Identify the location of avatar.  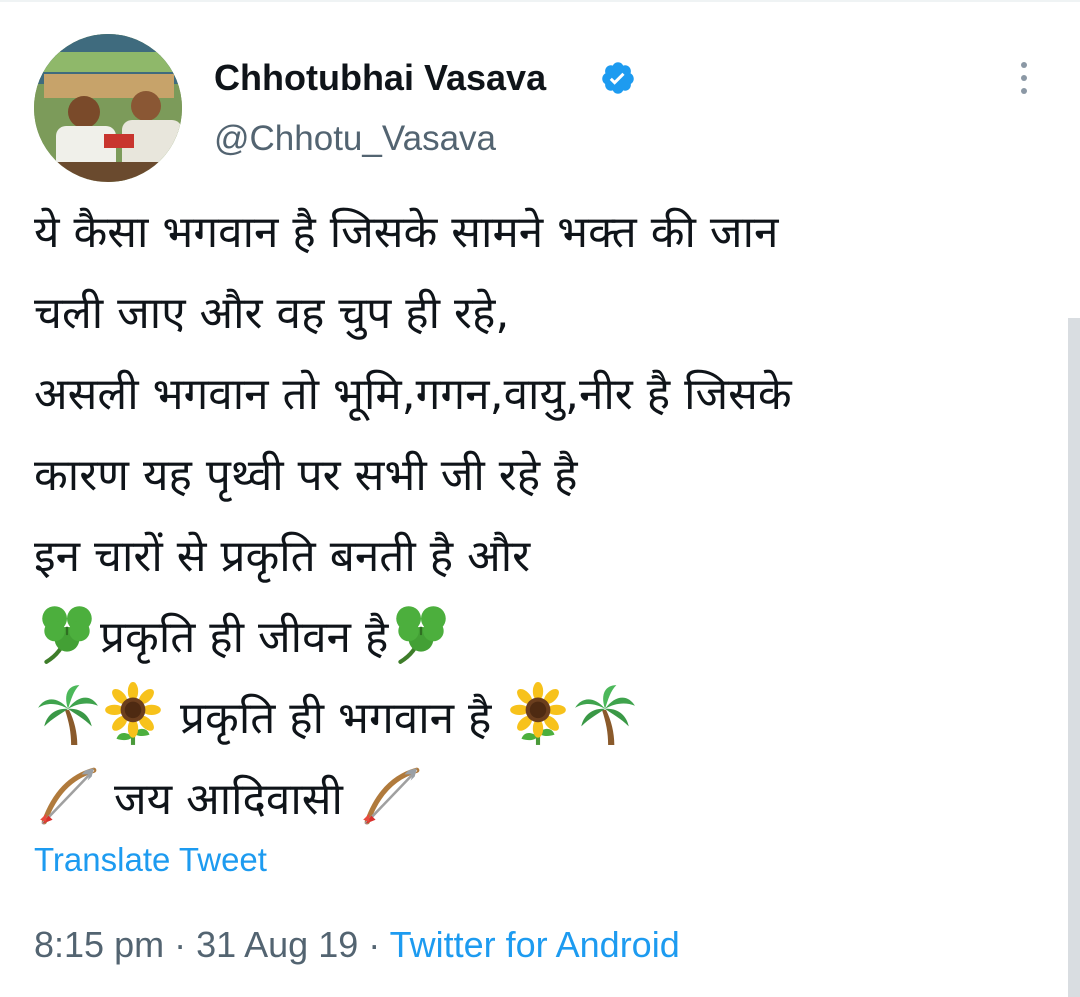
(108, 108).